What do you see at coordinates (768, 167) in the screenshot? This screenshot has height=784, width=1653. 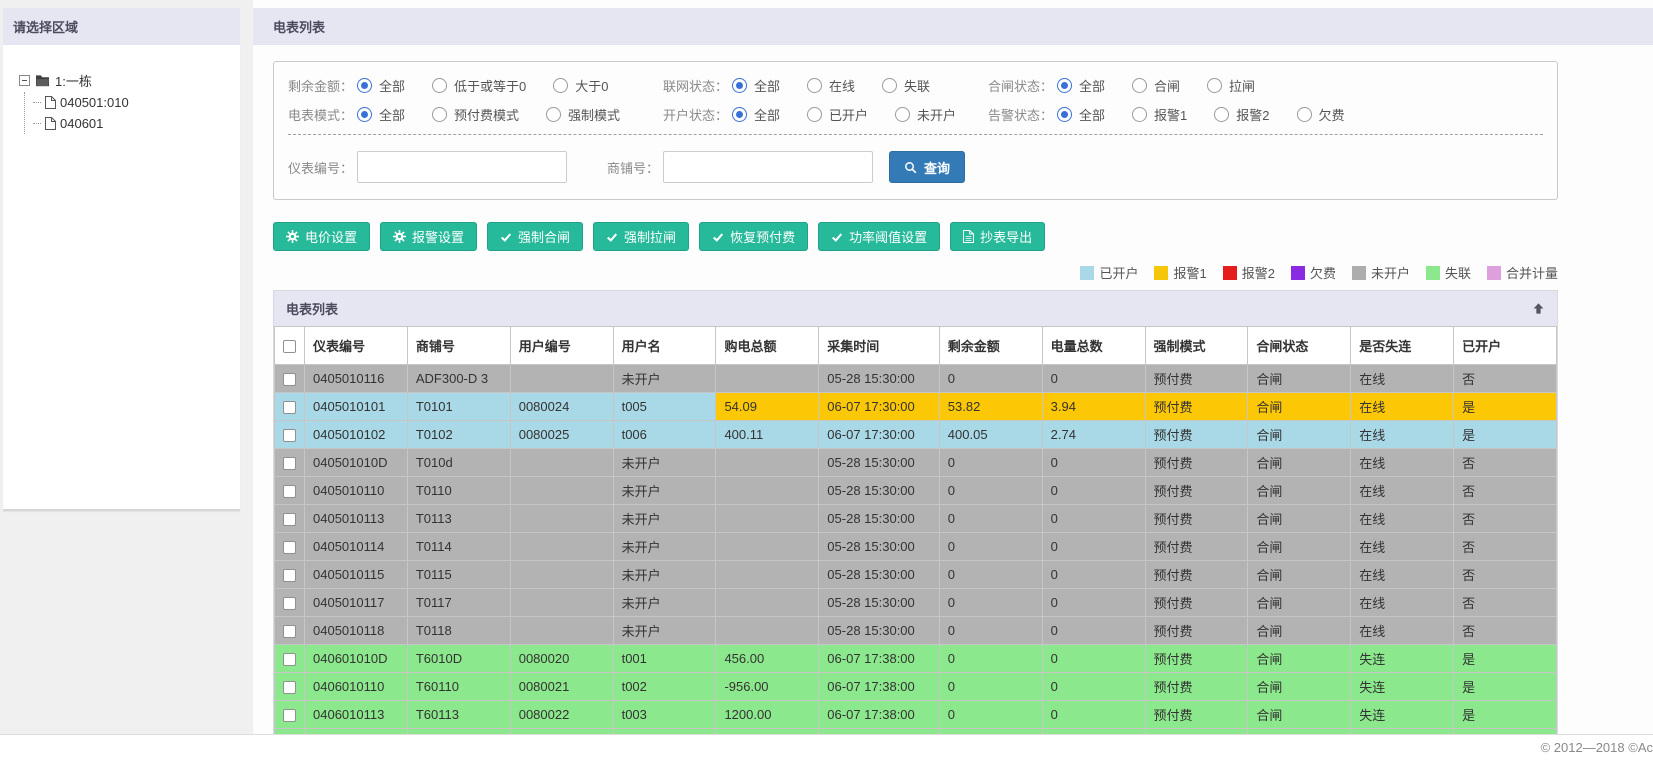 I see `shop-number-input` at bounding box center [768, 167].